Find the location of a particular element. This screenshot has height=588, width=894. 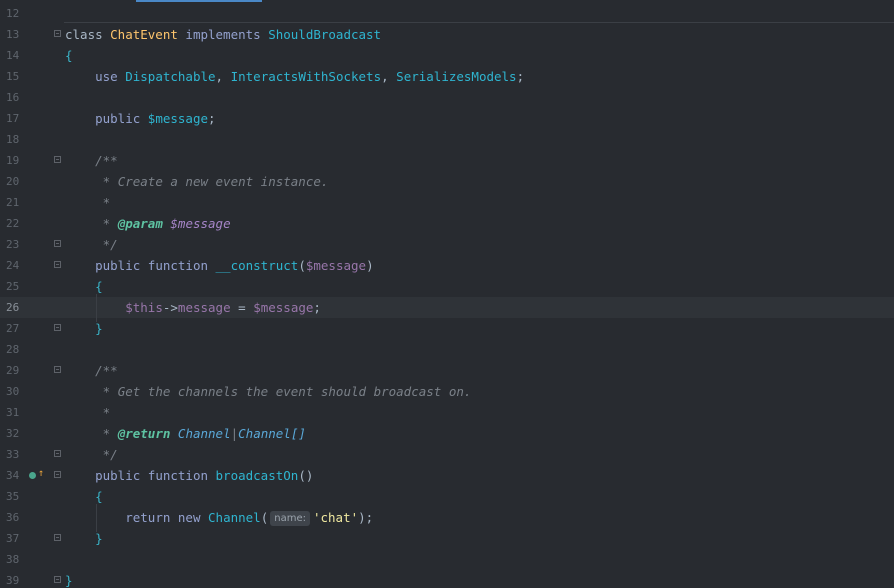

implements-method-icon is located at coordinates (32, 475).